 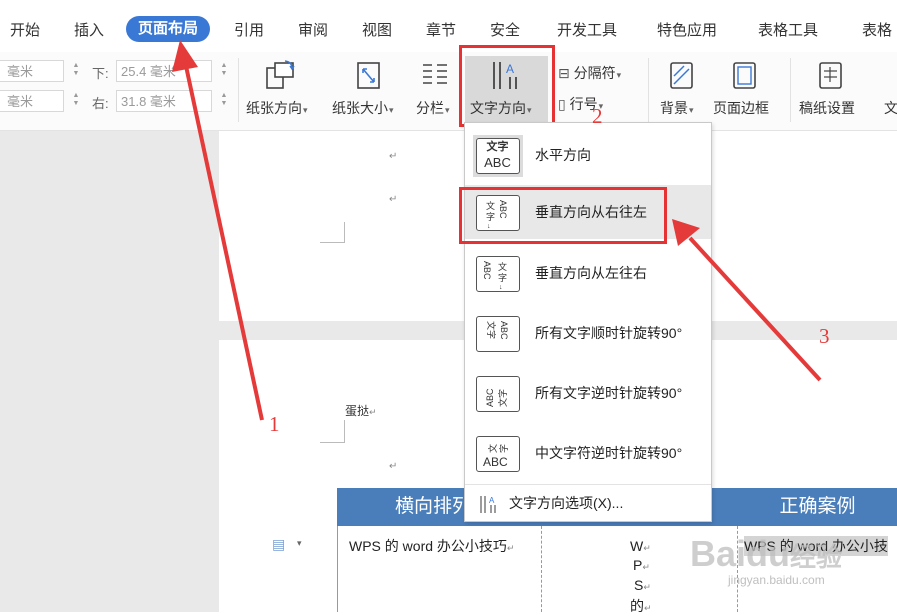 I want to click on watermark-site: jingyan.baidu.com, so click(x=776, y=580).